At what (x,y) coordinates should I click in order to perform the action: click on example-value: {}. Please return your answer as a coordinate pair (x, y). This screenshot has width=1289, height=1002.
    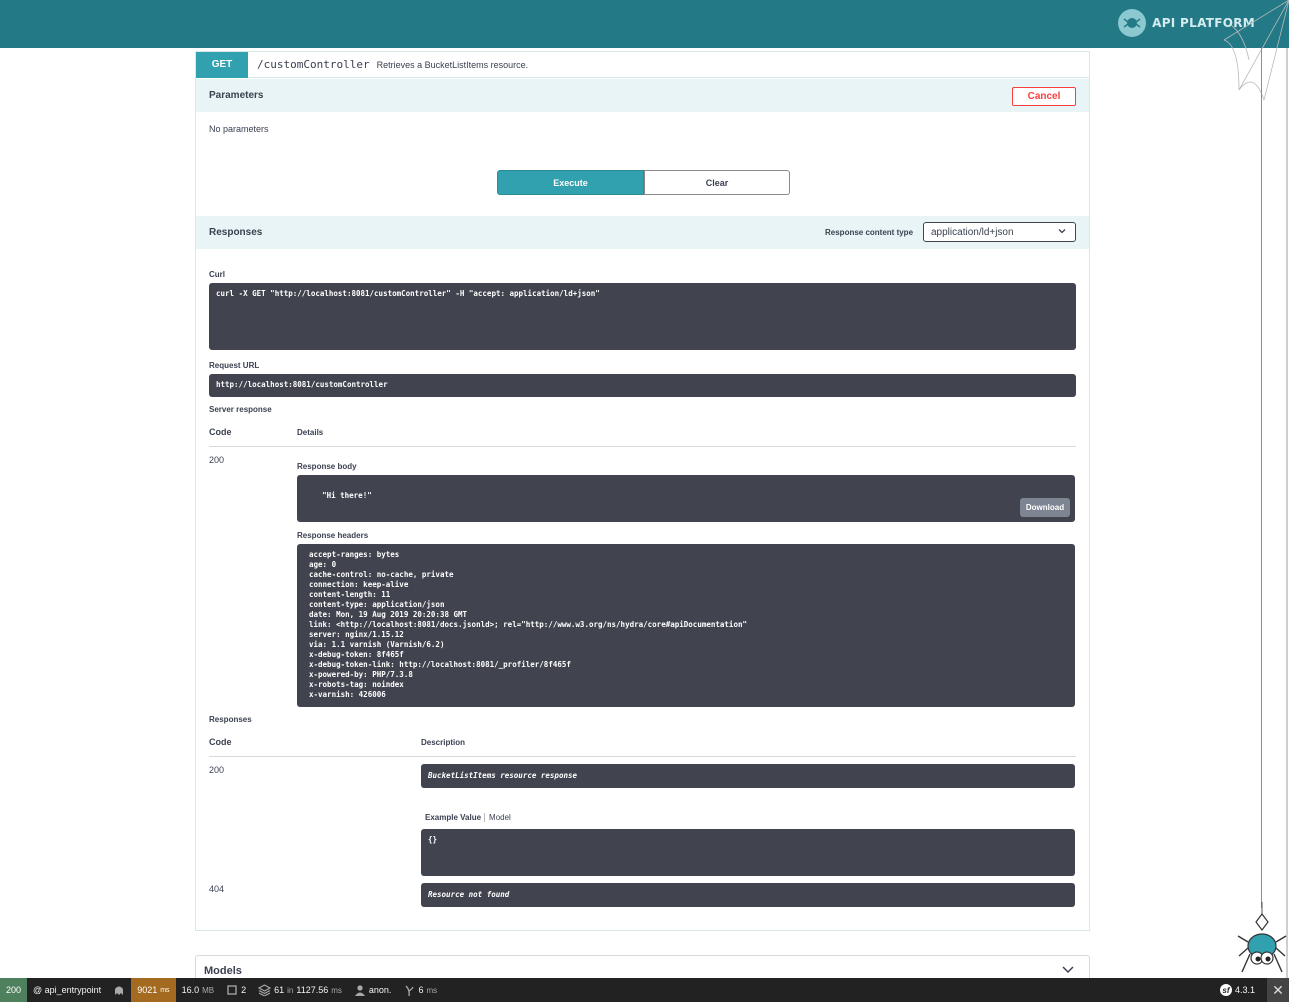
    Looking at the image, I should click on (748, 852).